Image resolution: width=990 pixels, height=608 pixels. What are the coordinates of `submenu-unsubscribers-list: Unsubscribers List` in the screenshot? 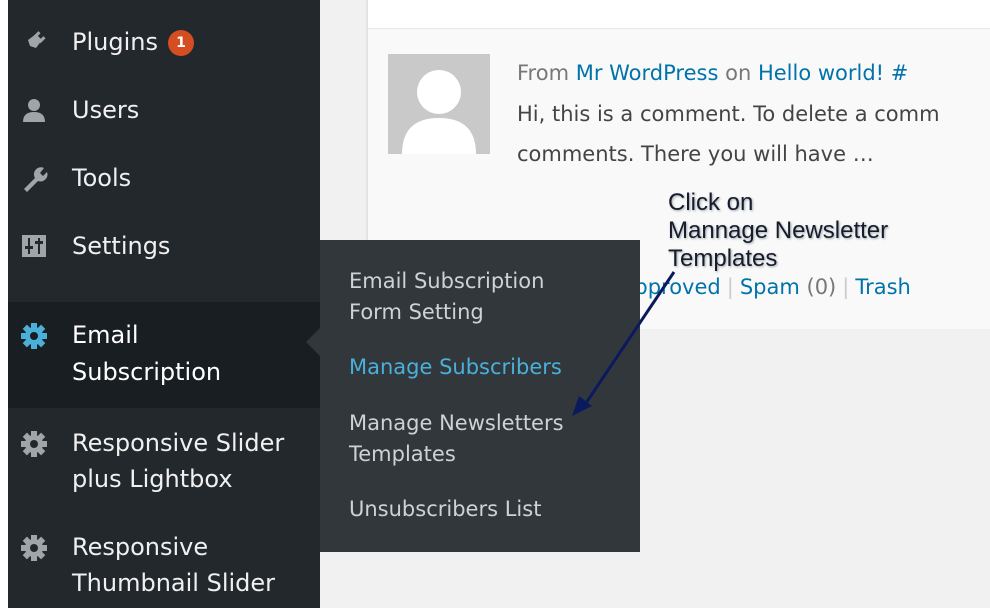 It's located at (445, 509).